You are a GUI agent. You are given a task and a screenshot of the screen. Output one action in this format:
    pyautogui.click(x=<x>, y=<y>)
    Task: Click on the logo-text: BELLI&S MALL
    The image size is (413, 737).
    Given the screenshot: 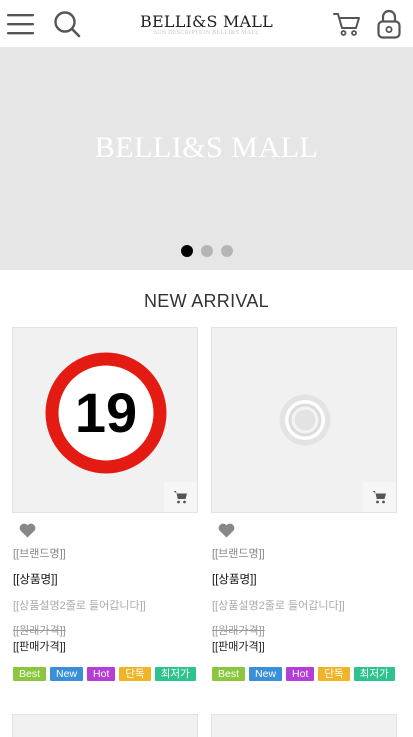 What is the action you would take?
    pyautogui.click(x=206, y=21)
    